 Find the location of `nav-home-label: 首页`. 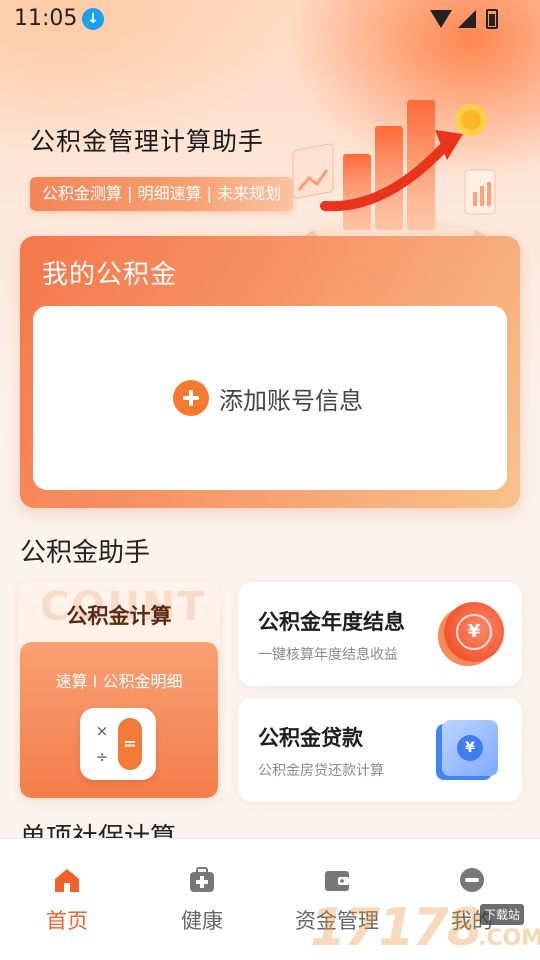

nav-home-label: 首页 is located at coordinates (67, 921).